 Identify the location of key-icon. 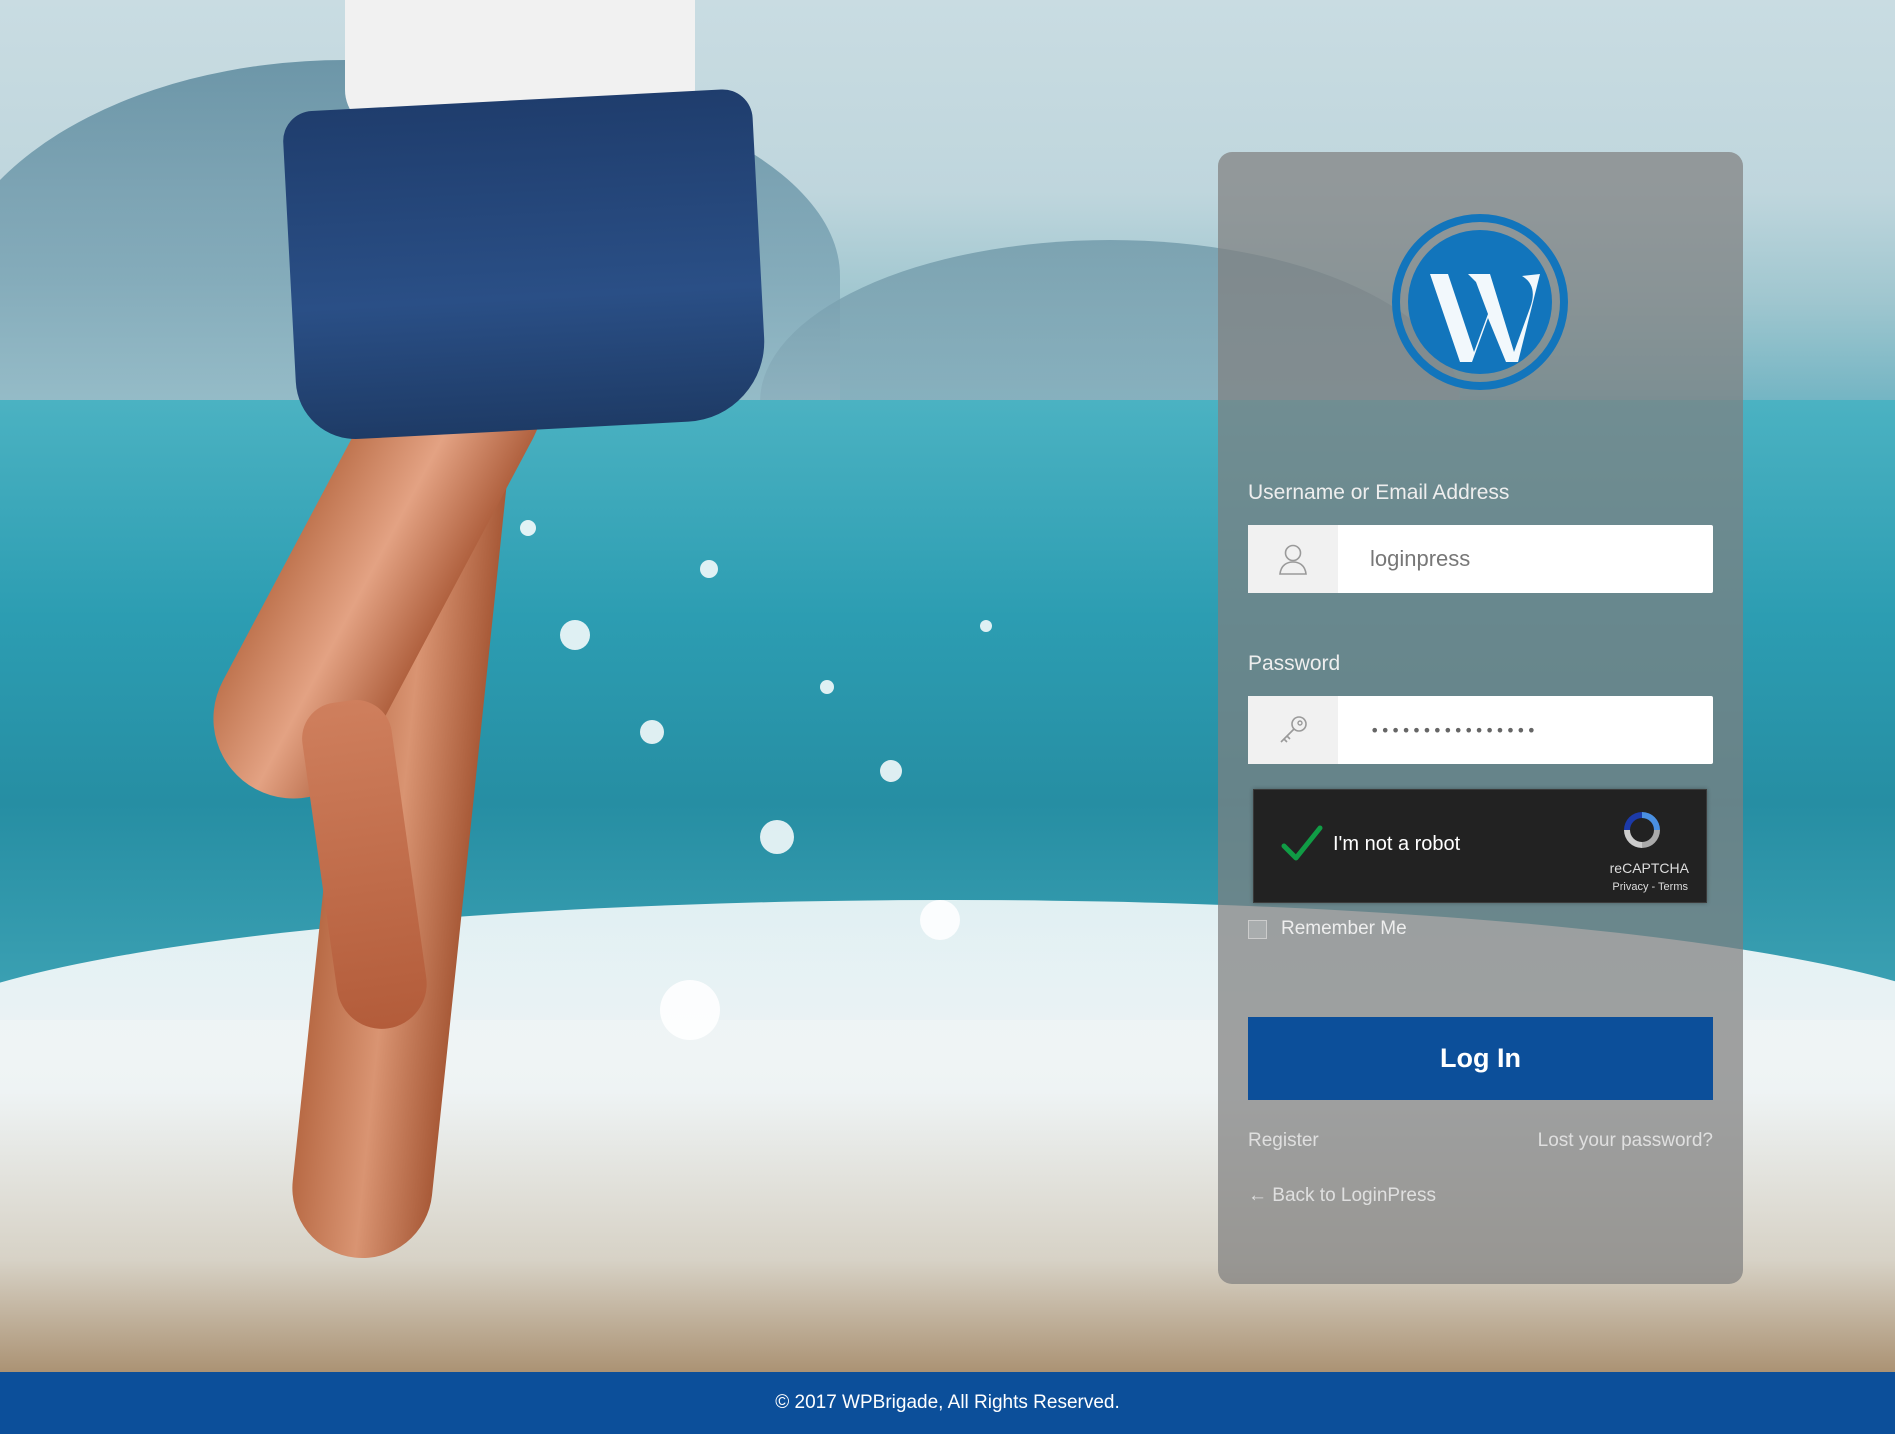
(1293, 730).